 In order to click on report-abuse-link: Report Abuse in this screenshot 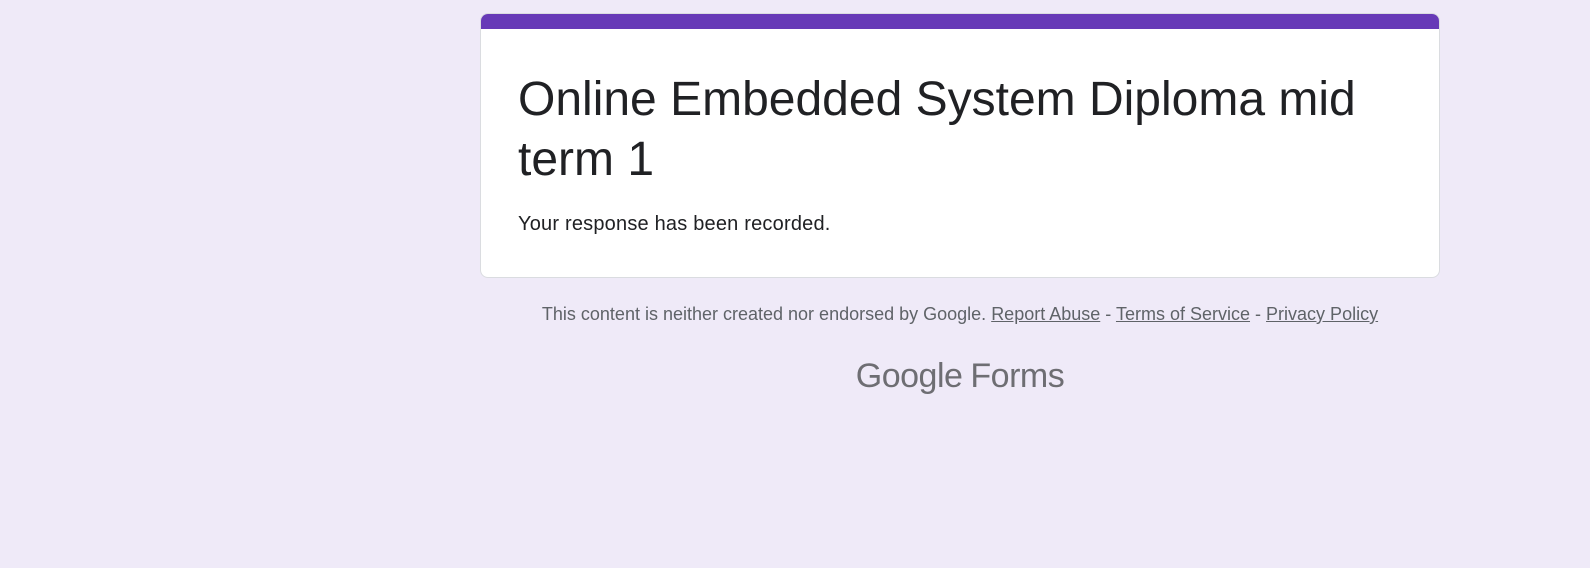, I will do `click(1045, 314)`.